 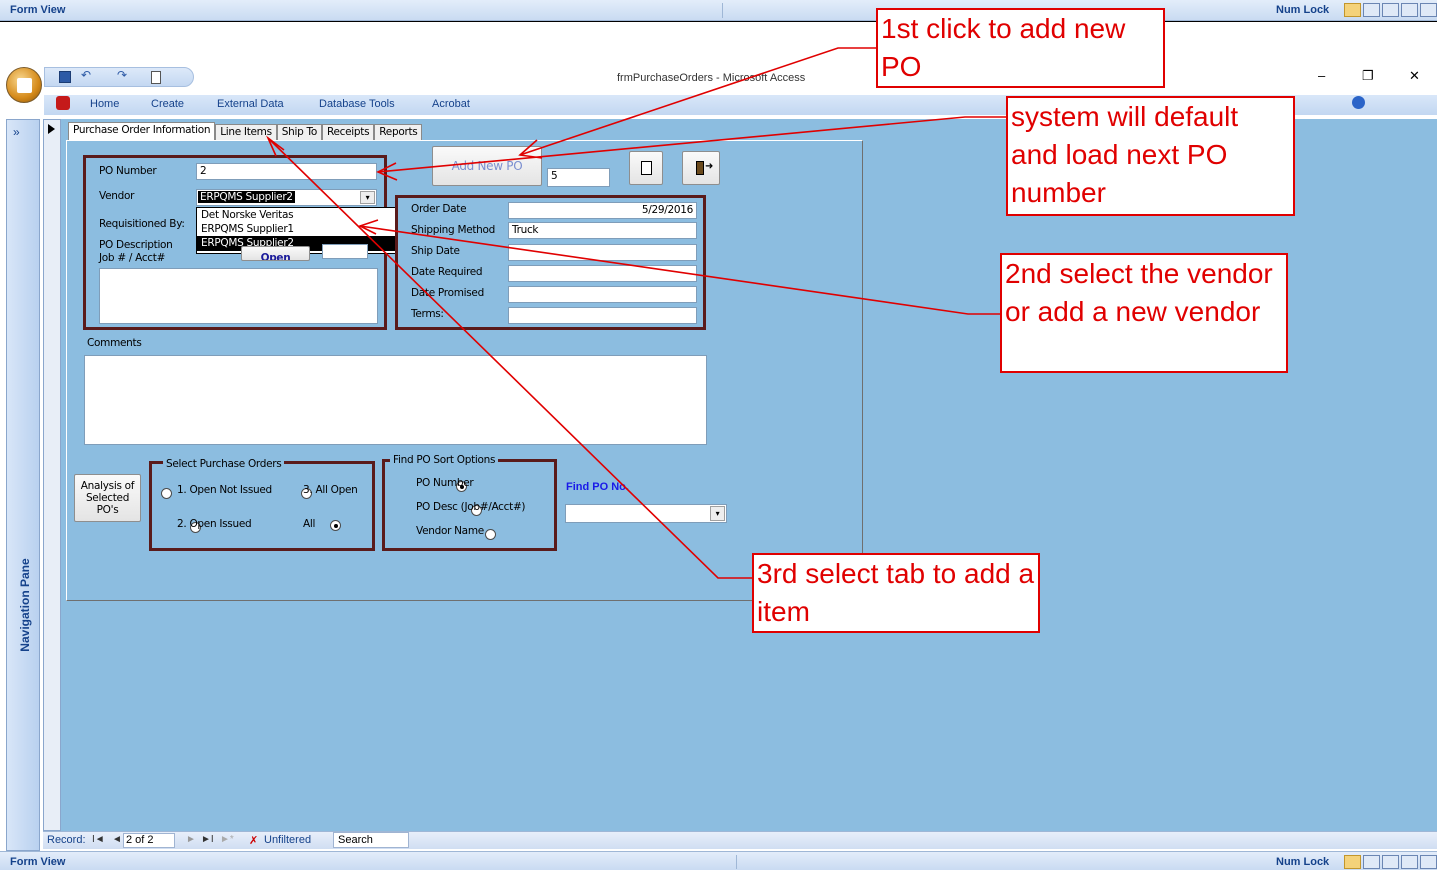 I want to click on callout-text-4: 3rd select tab to add a item, so click(x=896, y=592).